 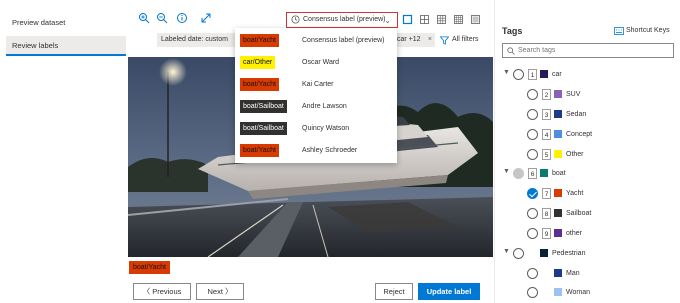 I want to click on tag-radio-checked, so click(x=532, y=193).